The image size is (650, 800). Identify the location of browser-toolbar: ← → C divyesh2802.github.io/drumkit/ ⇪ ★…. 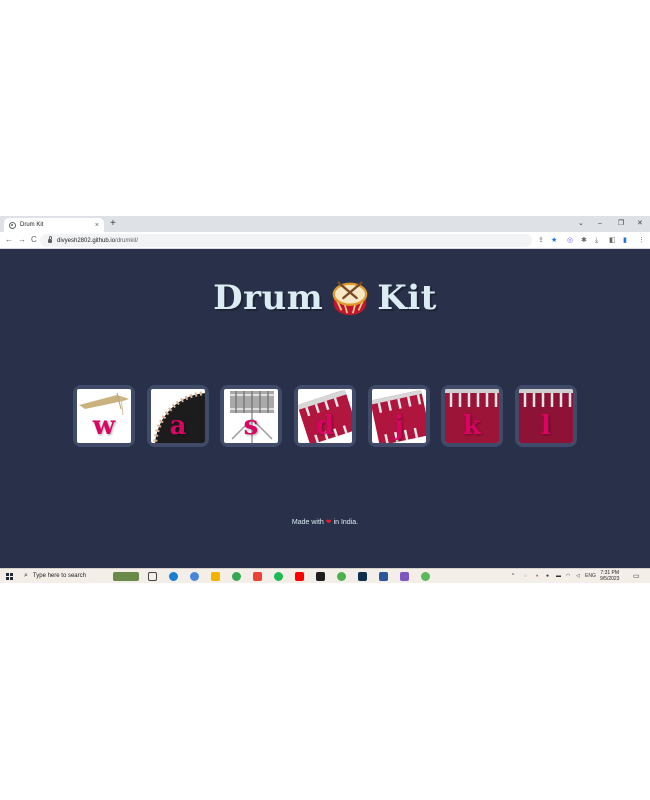
(325, 240).